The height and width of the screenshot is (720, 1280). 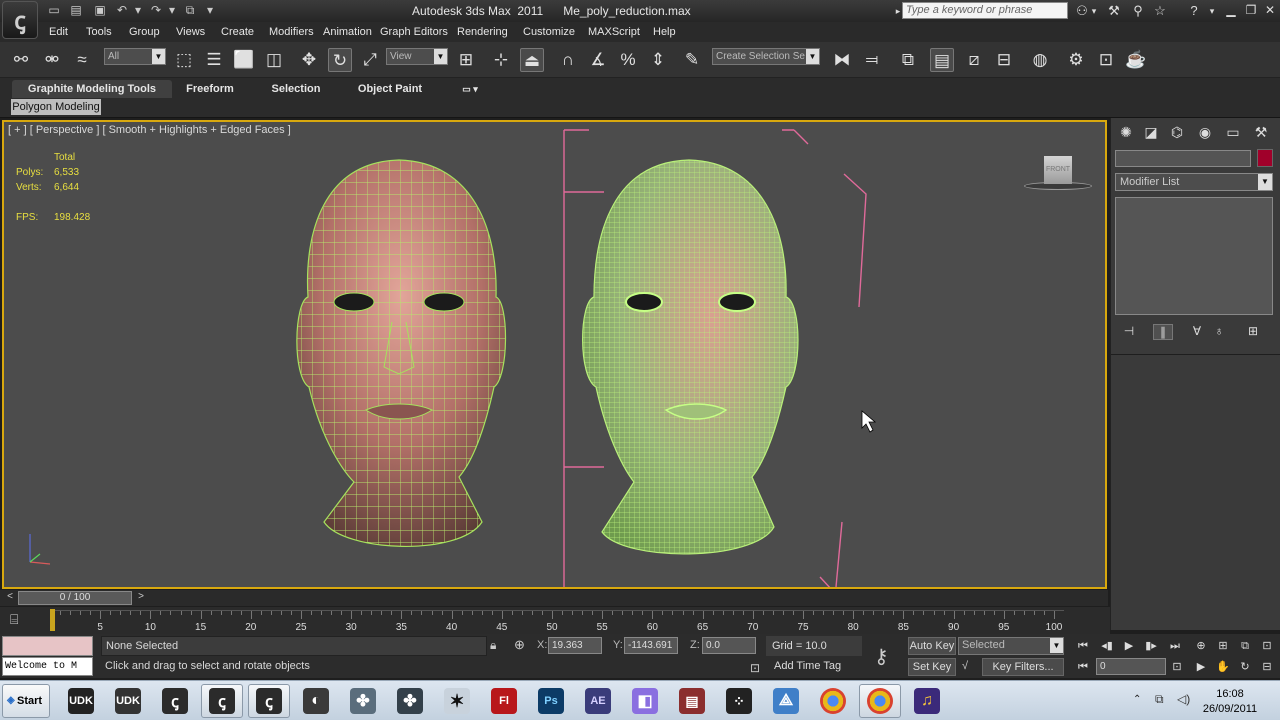 What do you see at coordinates (56, 107) in the screenshot?
I see `polygon-modeling-panel-tab: Polygon Modeling` at bounding box center [56, 107].